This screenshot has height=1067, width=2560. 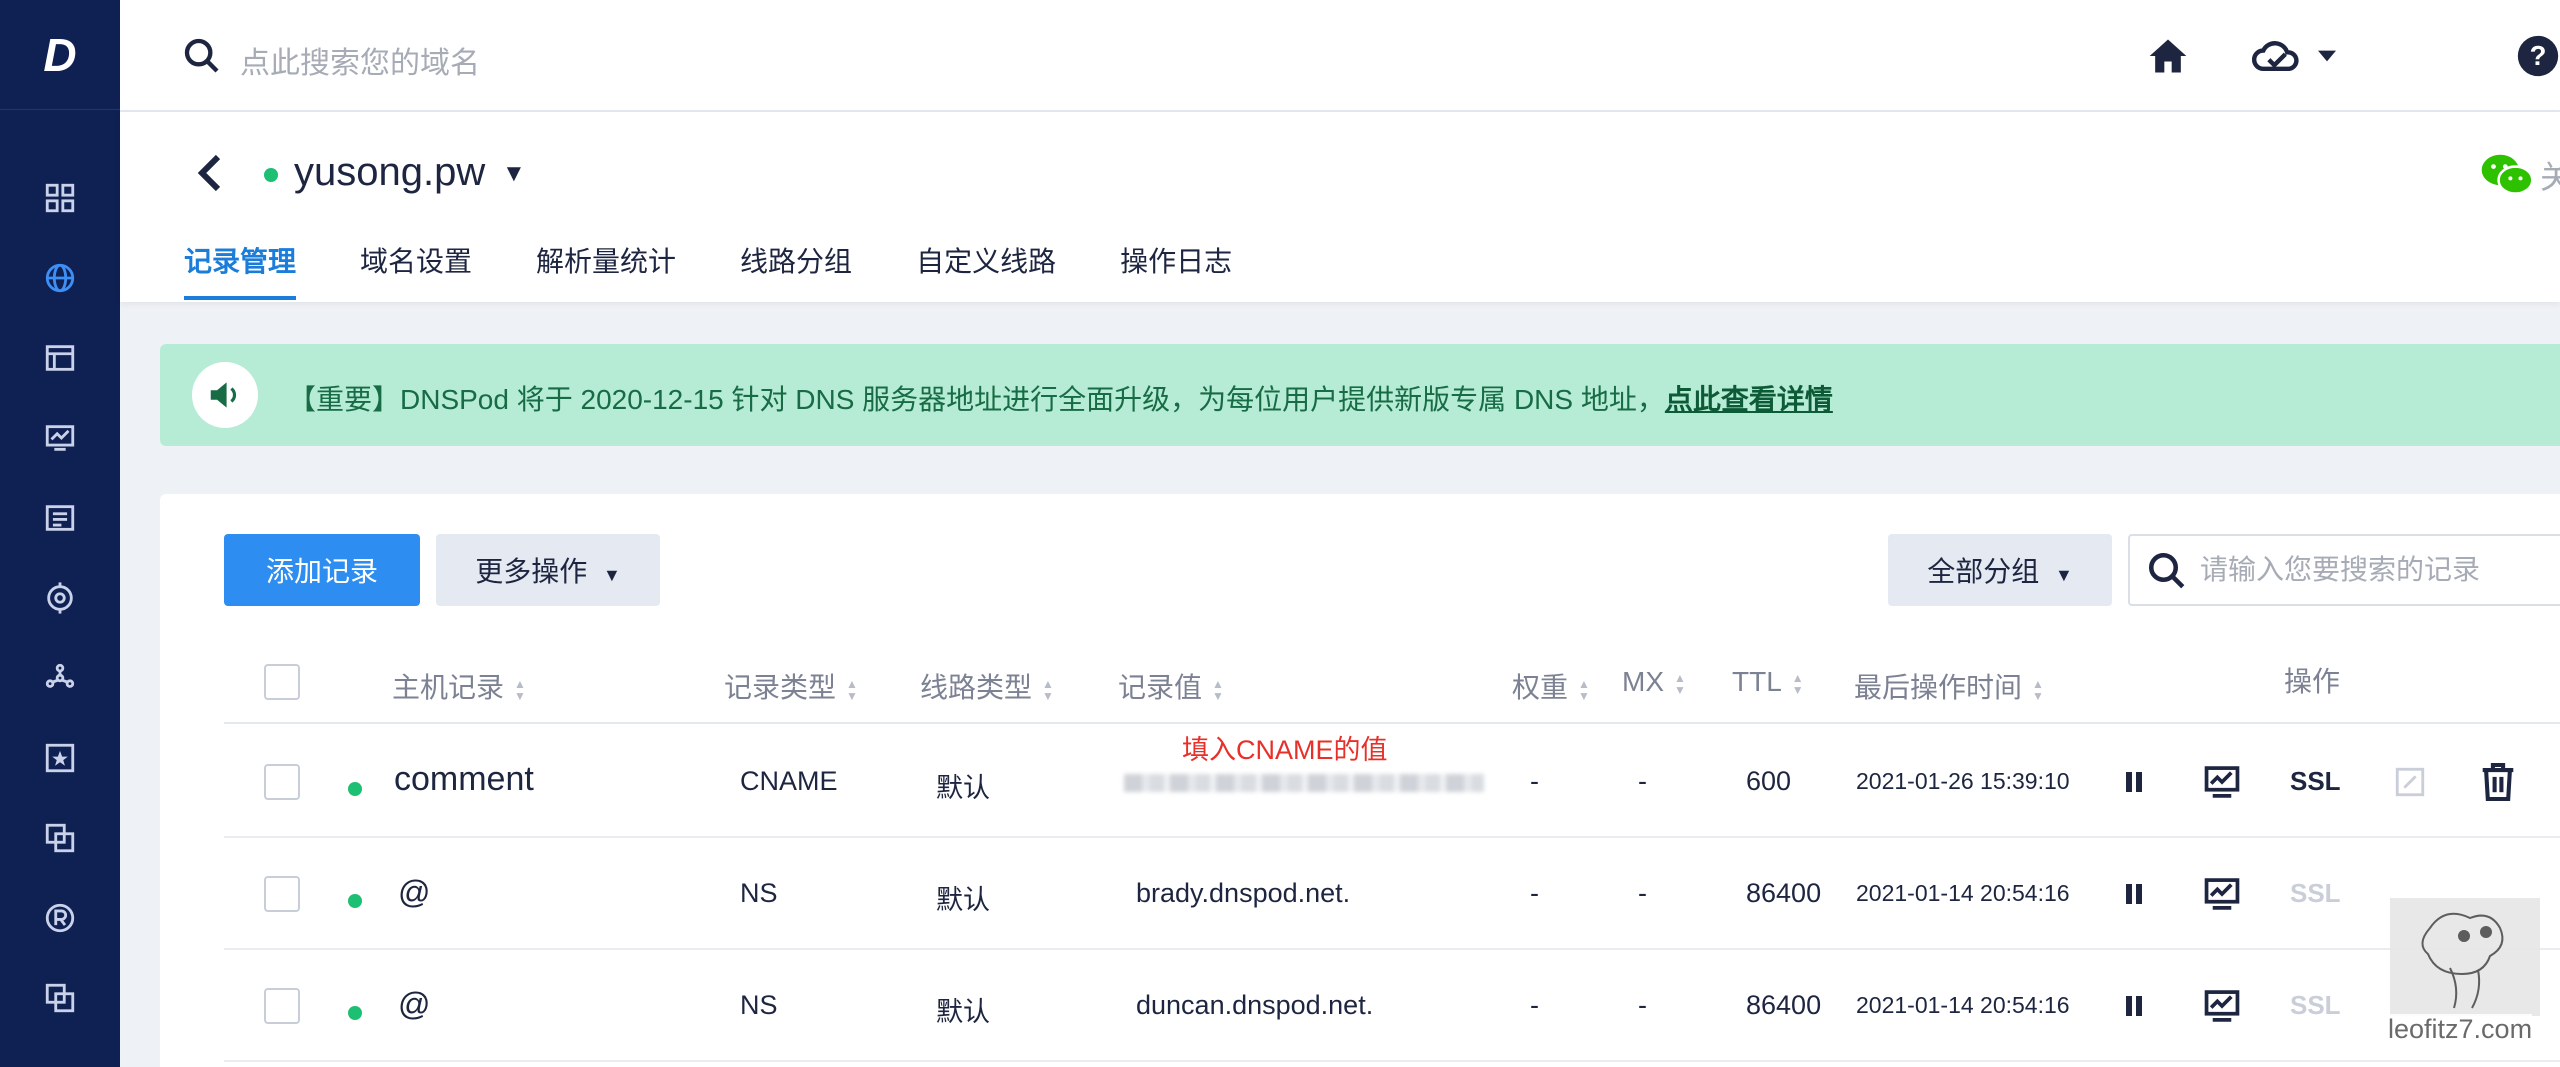 What do you see at coordinates (1171, 686) in the screenshot?
I see `column-value: 记录值 ▲ ▼` at bounding box center [1171, 686].